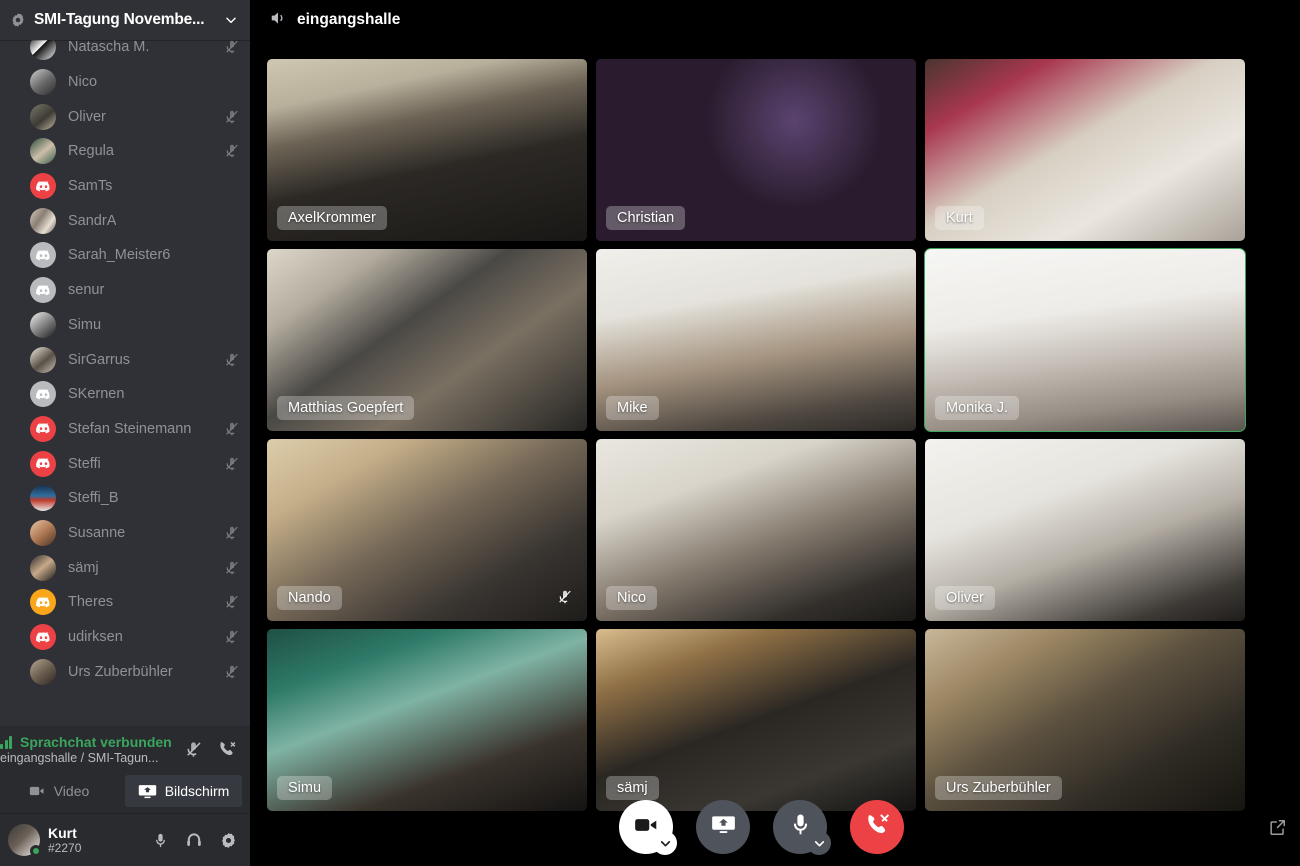  What do you see at coordinates (83, 567) in the screenshot?
I see `member-name: sämj` at bounding box center [83, 567].